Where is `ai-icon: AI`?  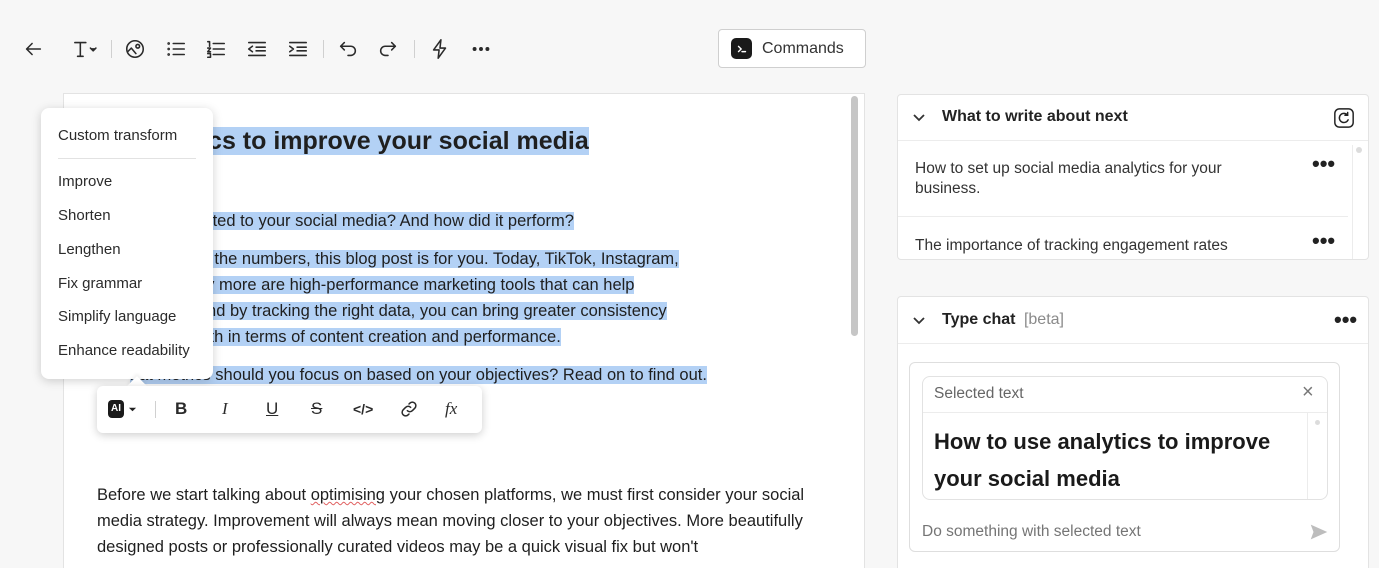 ai-icon: AI is located at coordinates (116, 409).